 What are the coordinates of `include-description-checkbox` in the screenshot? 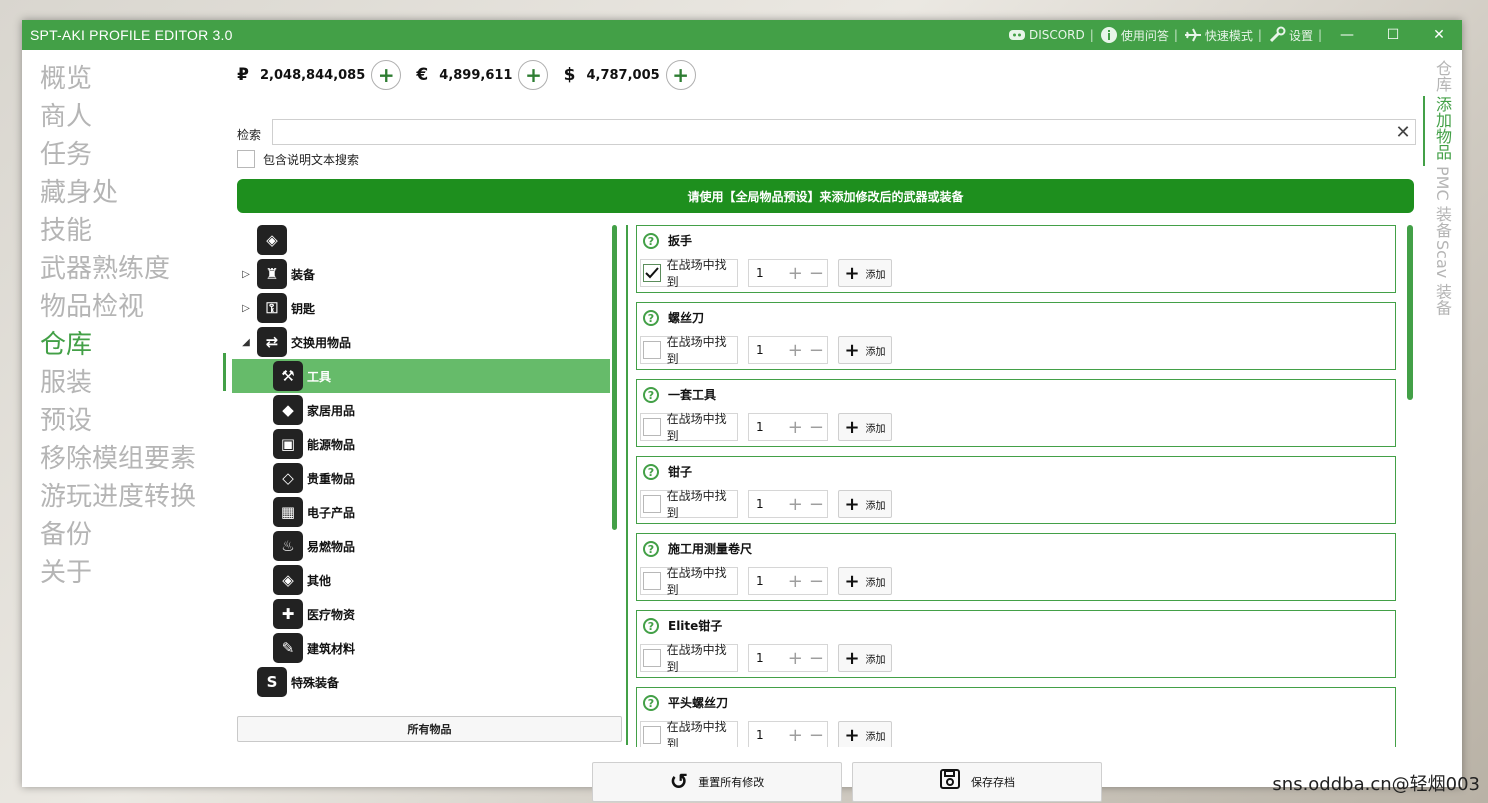 It's located at (246, 159).